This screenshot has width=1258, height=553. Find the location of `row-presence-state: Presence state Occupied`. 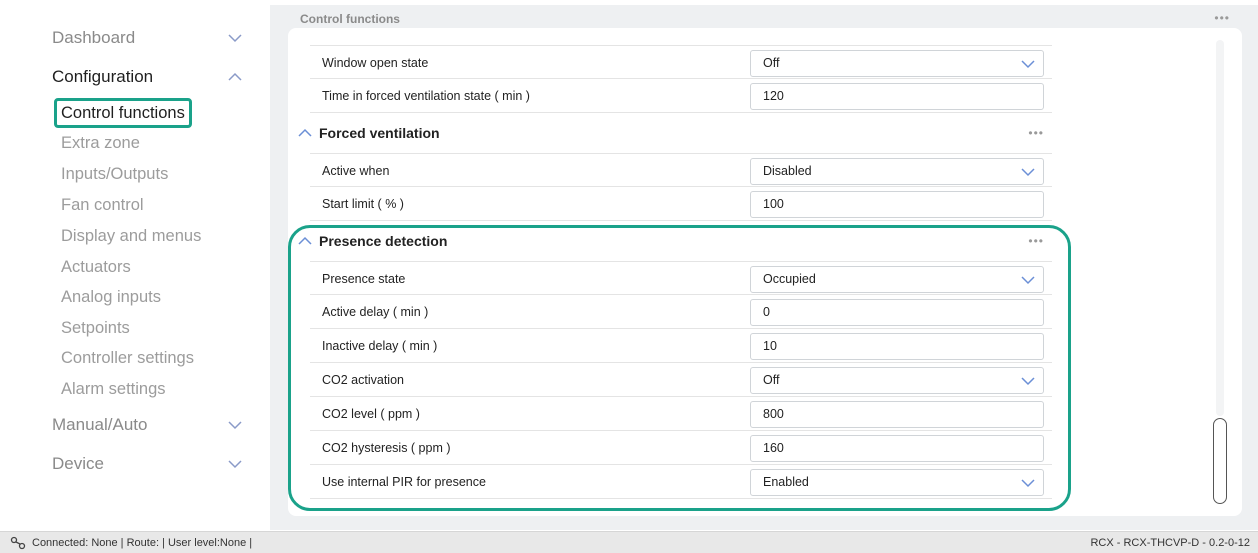

row-presence-state: Presence state Occupied is located at coordinates (681, 278).